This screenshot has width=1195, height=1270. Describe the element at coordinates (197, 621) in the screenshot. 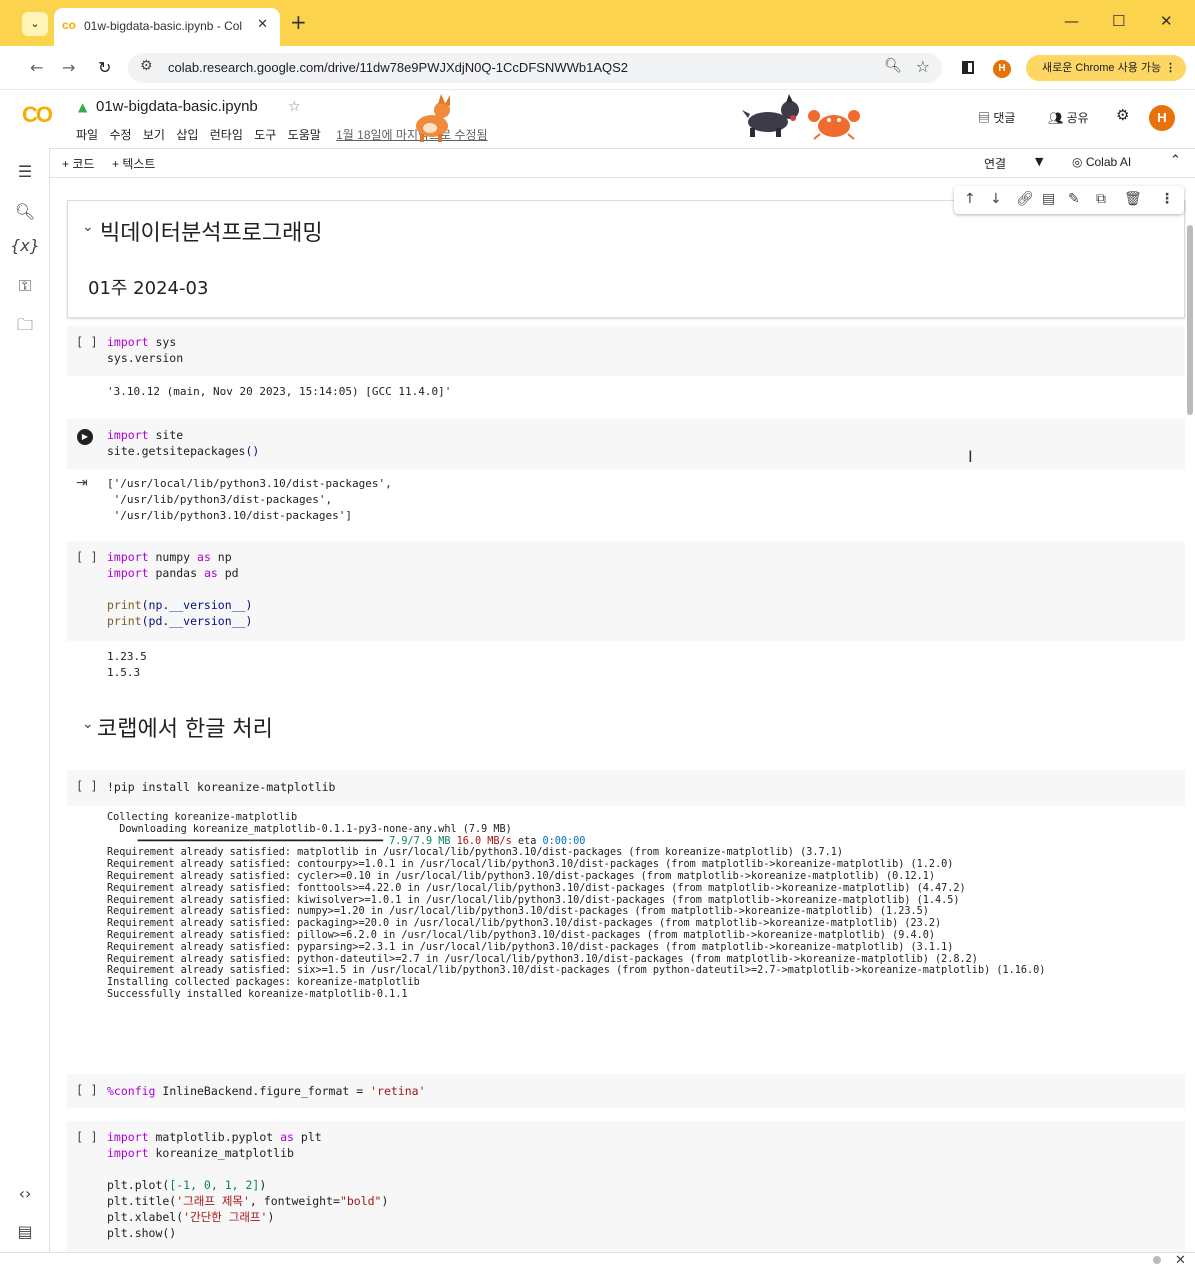

I see `code-text: (pd.__version__)` at that location.